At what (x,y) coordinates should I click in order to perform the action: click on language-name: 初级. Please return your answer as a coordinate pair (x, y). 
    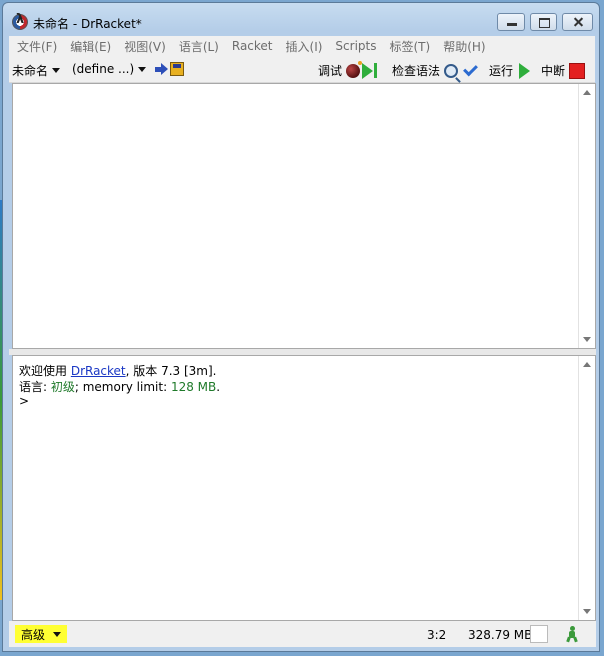
    Looking at the image, I should click on (62, 387).